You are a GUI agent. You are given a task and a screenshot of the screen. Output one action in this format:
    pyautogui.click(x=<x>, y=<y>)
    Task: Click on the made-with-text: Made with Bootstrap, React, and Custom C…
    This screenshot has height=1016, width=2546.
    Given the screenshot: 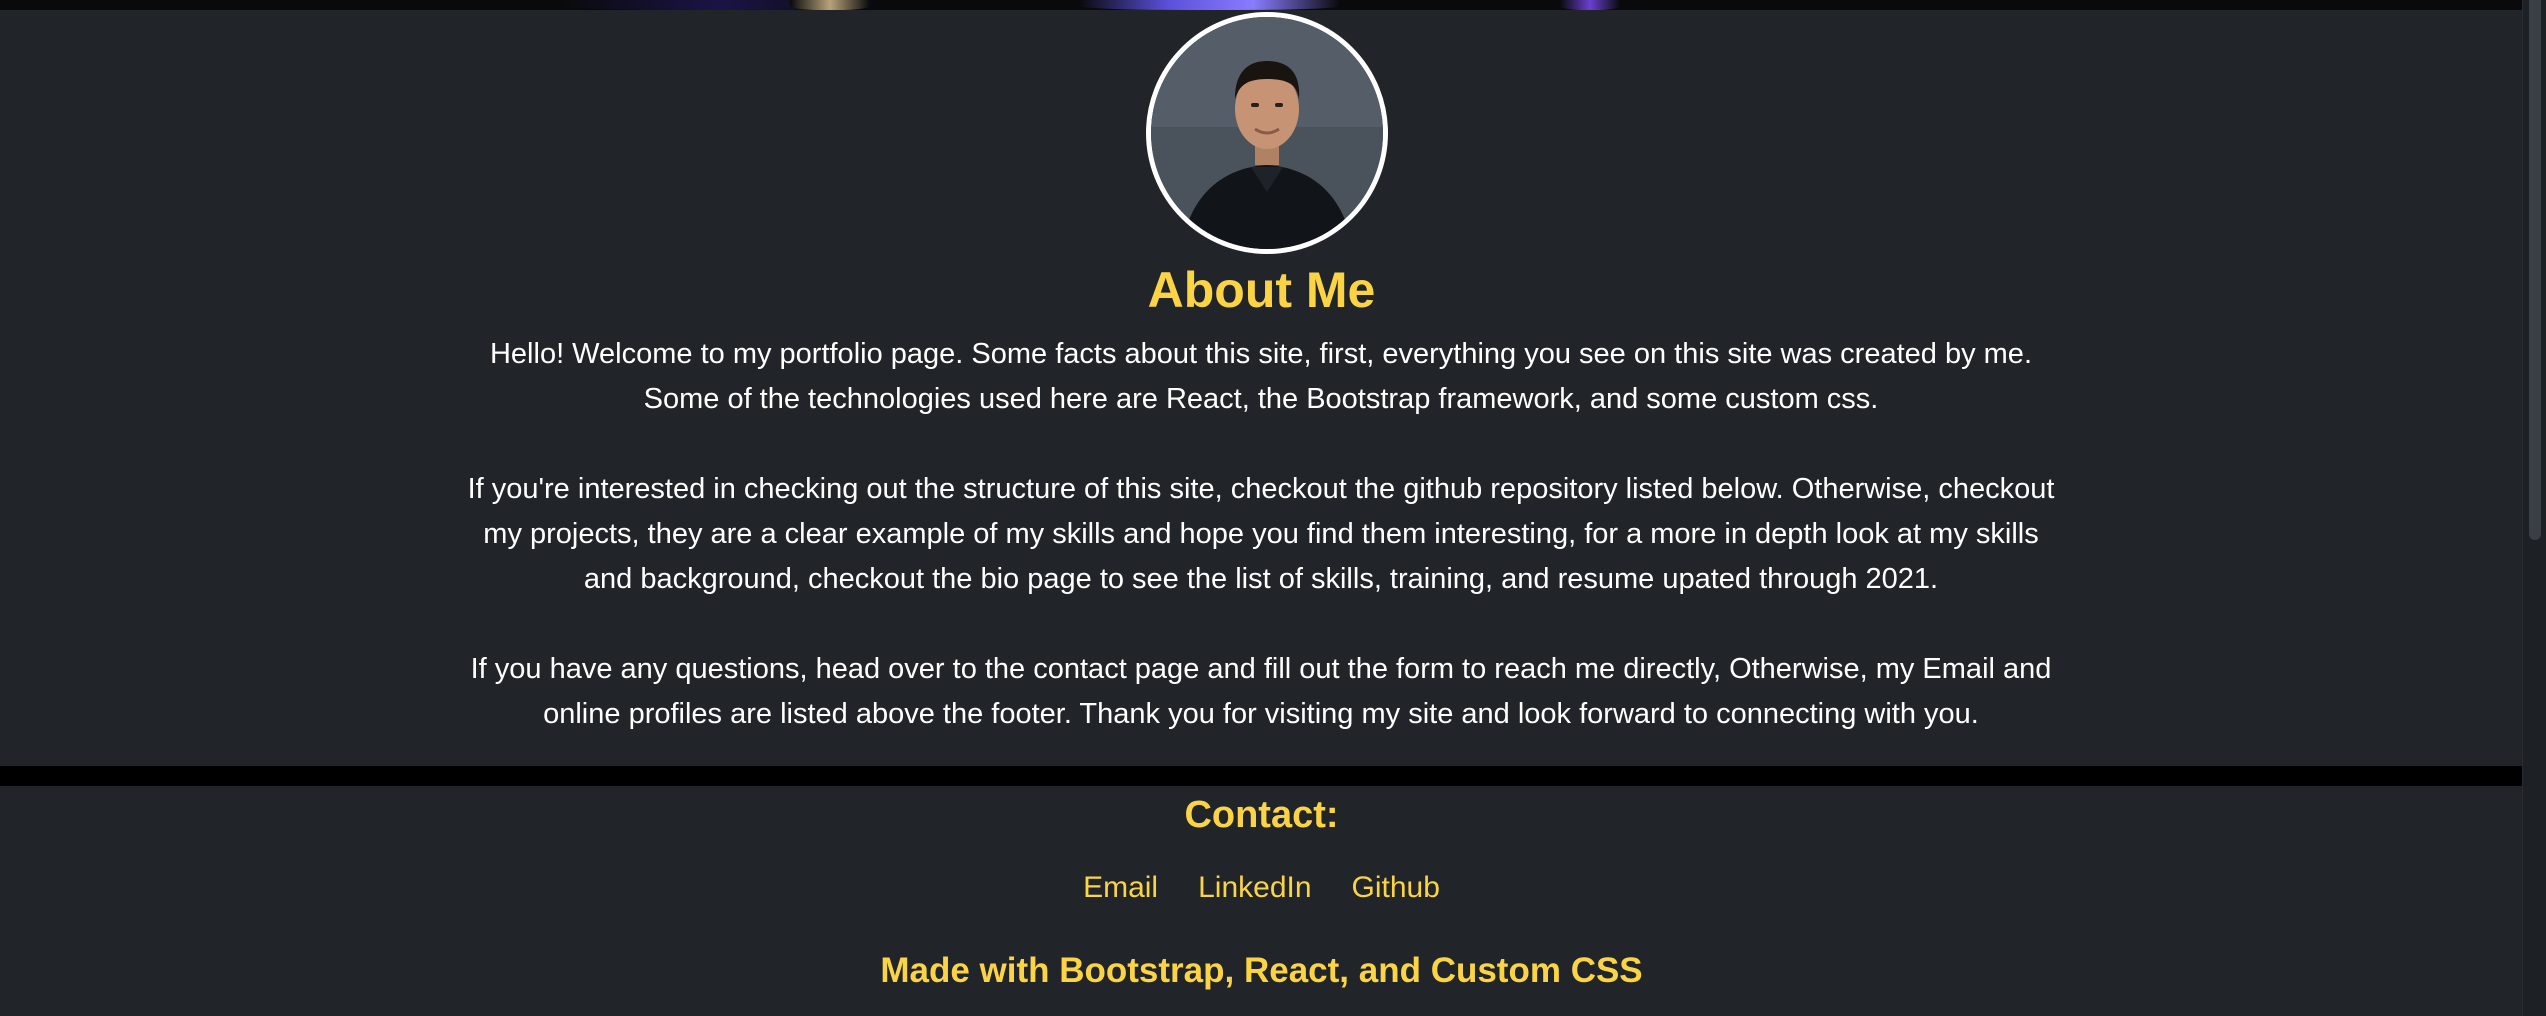 What is the action you would take?
    pyautogui.click(x=1261, y=970)
    